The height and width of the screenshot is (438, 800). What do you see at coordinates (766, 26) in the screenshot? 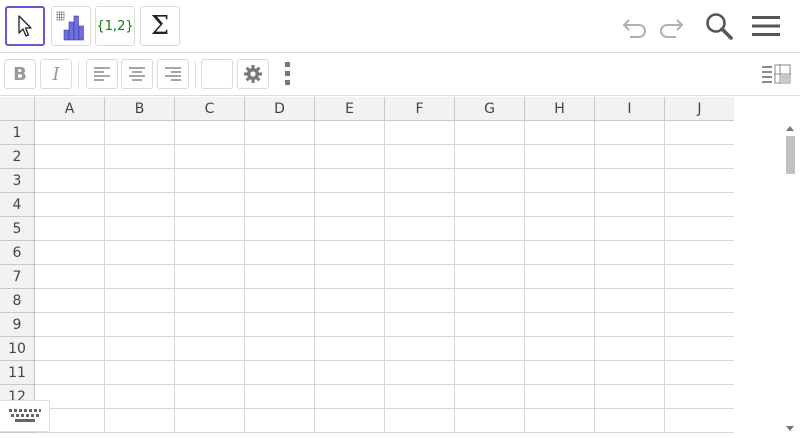
I see `main-menu-button` at bounding box center [766, 26].